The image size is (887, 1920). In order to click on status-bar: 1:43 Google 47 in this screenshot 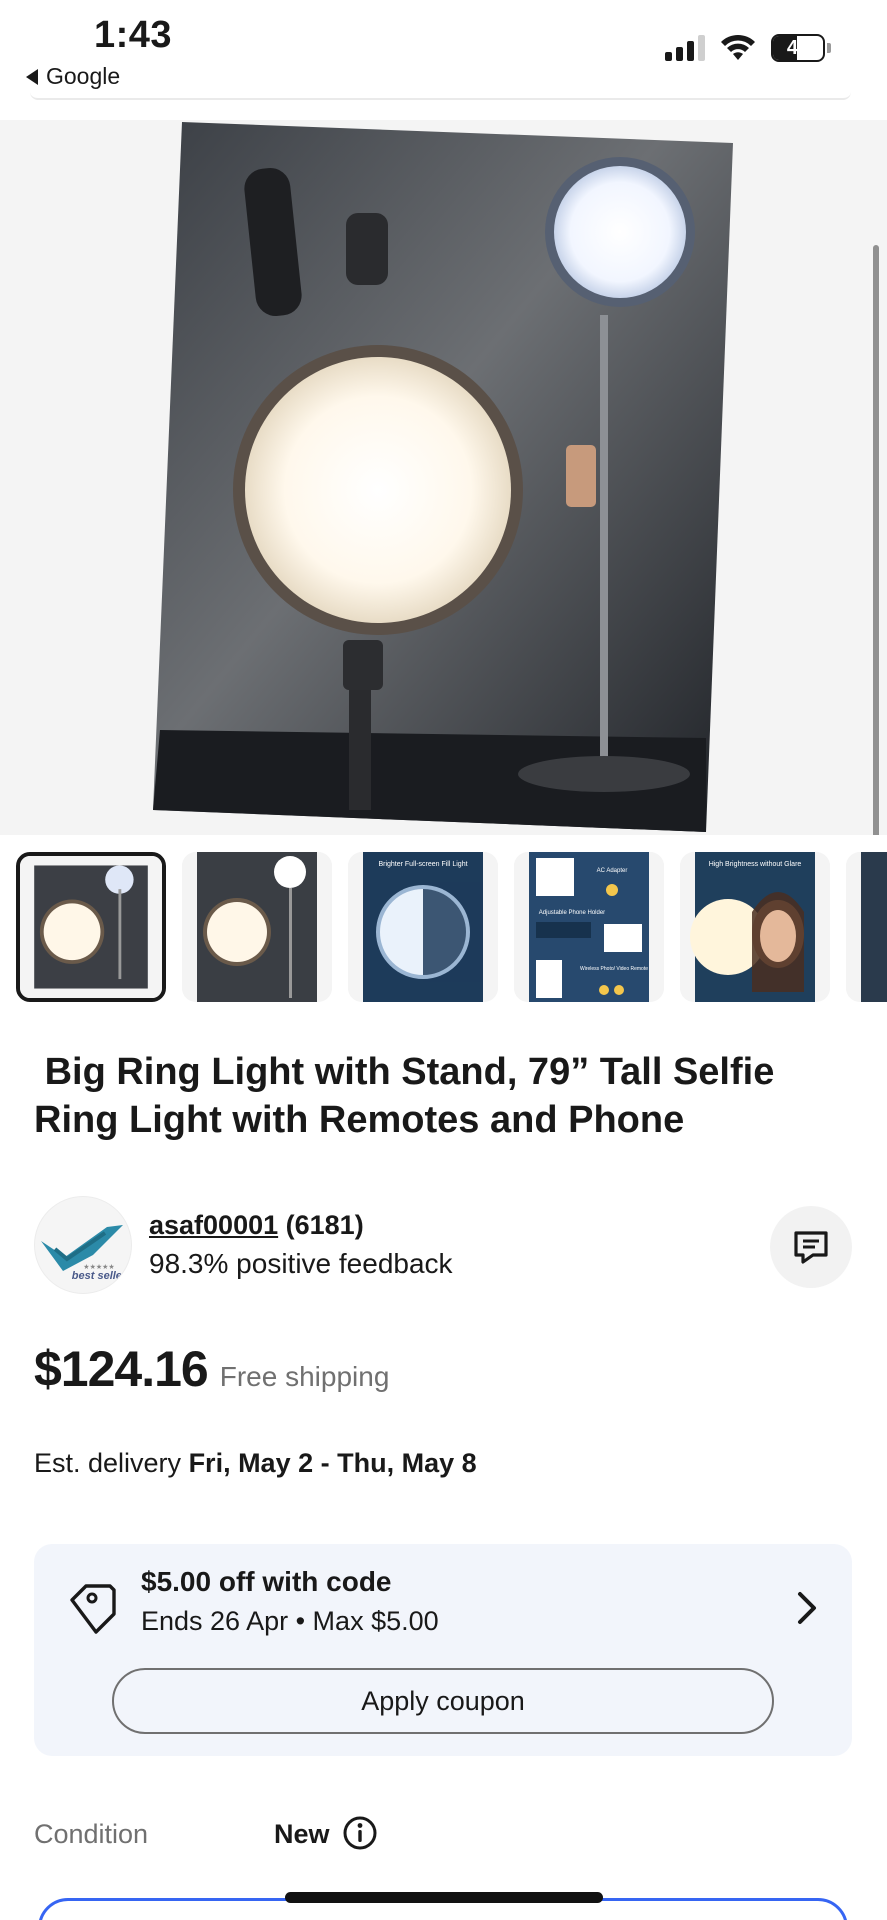, I will do `click(443, 50)`.